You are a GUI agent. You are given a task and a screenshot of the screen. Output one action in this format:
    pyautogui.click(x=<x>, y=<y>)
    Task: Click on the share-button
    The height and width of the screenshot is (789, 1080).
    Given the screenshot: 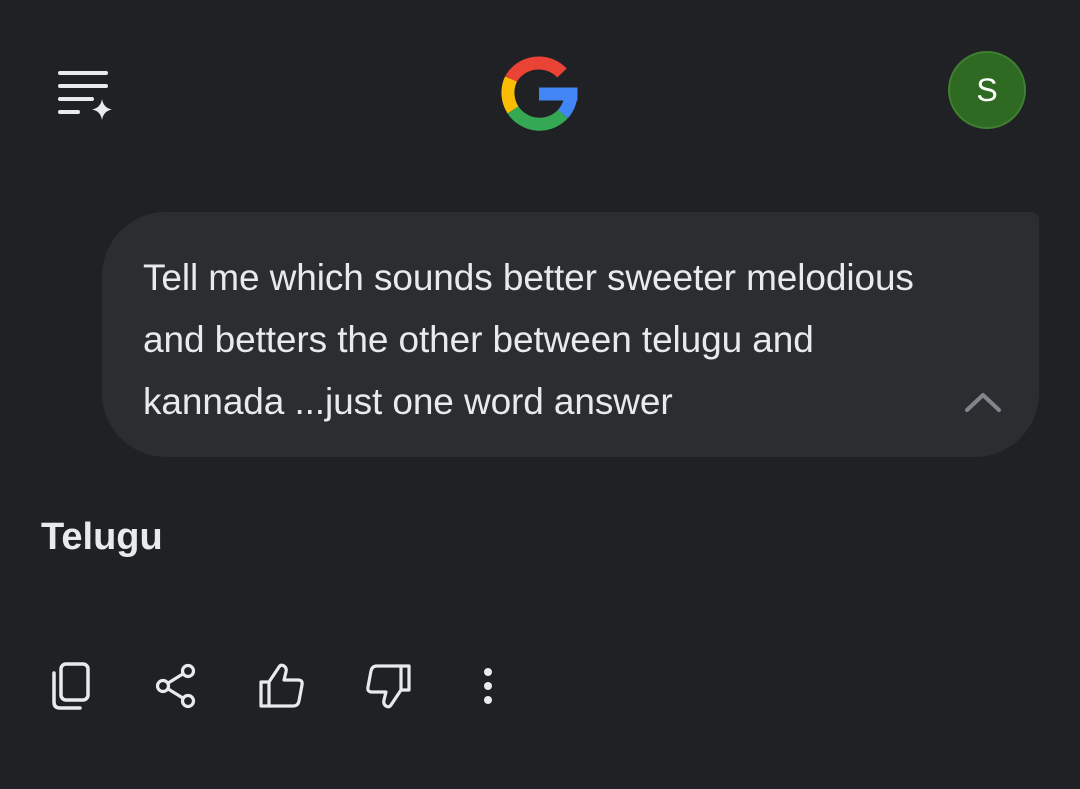 What is the action you would take?
    pyautogui.click(x=176, y=686)
    